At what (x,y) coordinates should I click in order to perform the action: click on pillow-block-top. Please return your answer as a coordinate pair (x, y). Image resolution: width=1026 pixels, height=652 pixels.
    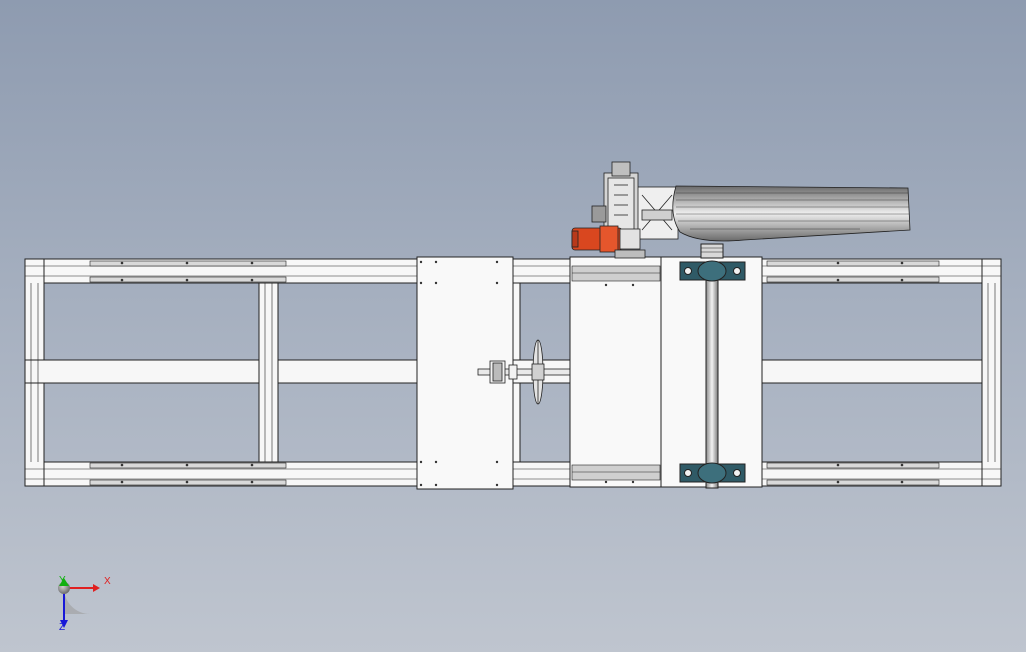
    Looking at the image, I should click on (712, 271).